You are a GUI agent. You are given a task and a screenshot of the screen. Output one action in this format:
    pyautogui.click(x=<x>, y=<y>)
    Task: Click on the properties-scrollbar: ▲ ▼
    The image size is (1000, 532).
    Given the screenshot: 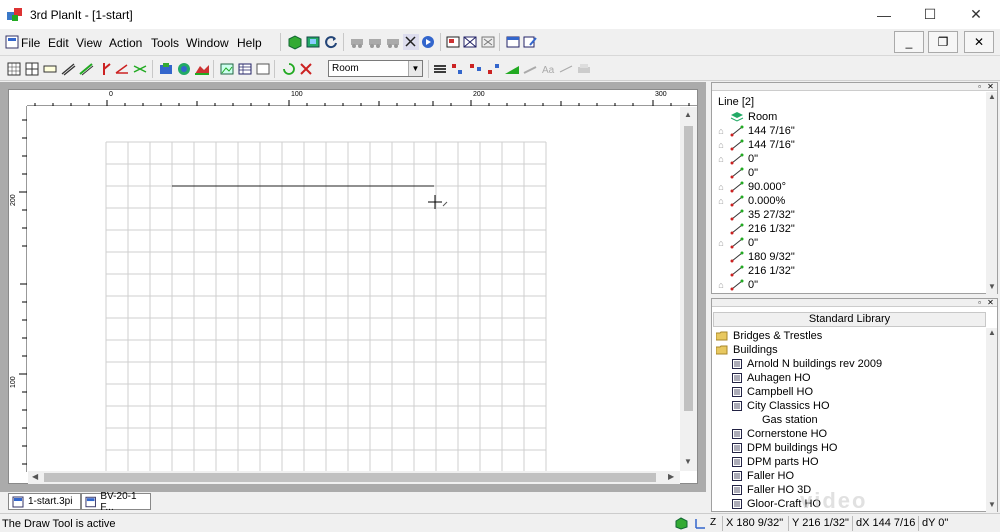 What is the action you would take?
    pyautogui.click(x=991, y=193)
    